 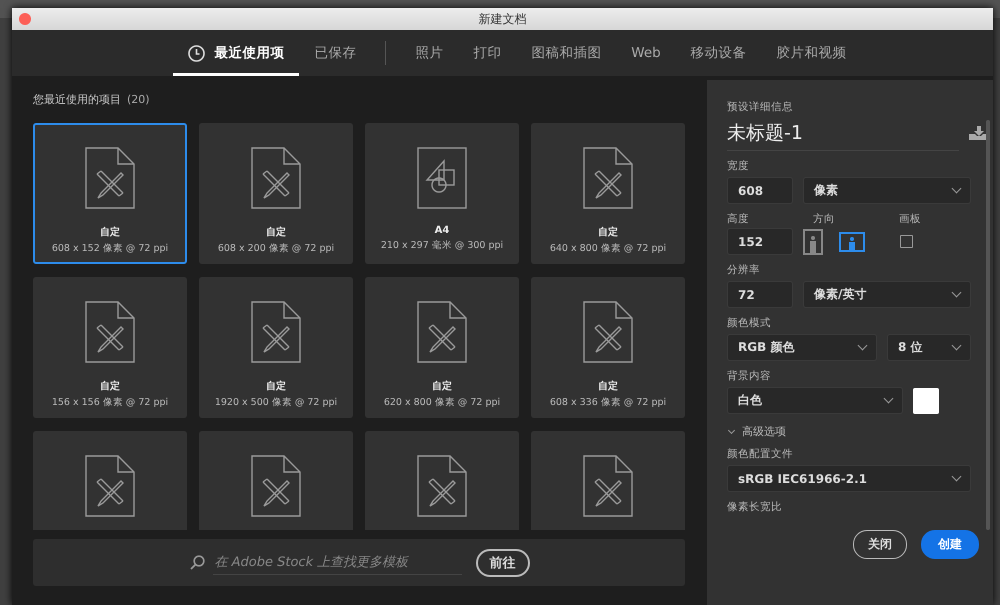 I want to click on panel-heading: 预设详细信息, so click(x=760, y=107).